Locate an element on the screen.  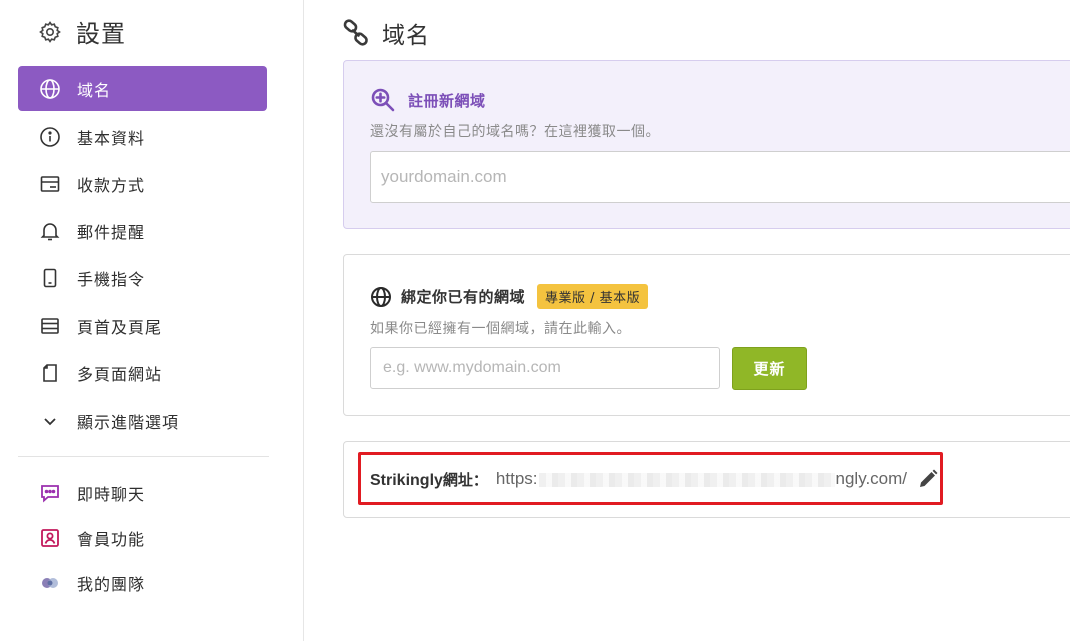
sidebar-item-basic-info: 基本資料 is located at coordinates (142, 136).